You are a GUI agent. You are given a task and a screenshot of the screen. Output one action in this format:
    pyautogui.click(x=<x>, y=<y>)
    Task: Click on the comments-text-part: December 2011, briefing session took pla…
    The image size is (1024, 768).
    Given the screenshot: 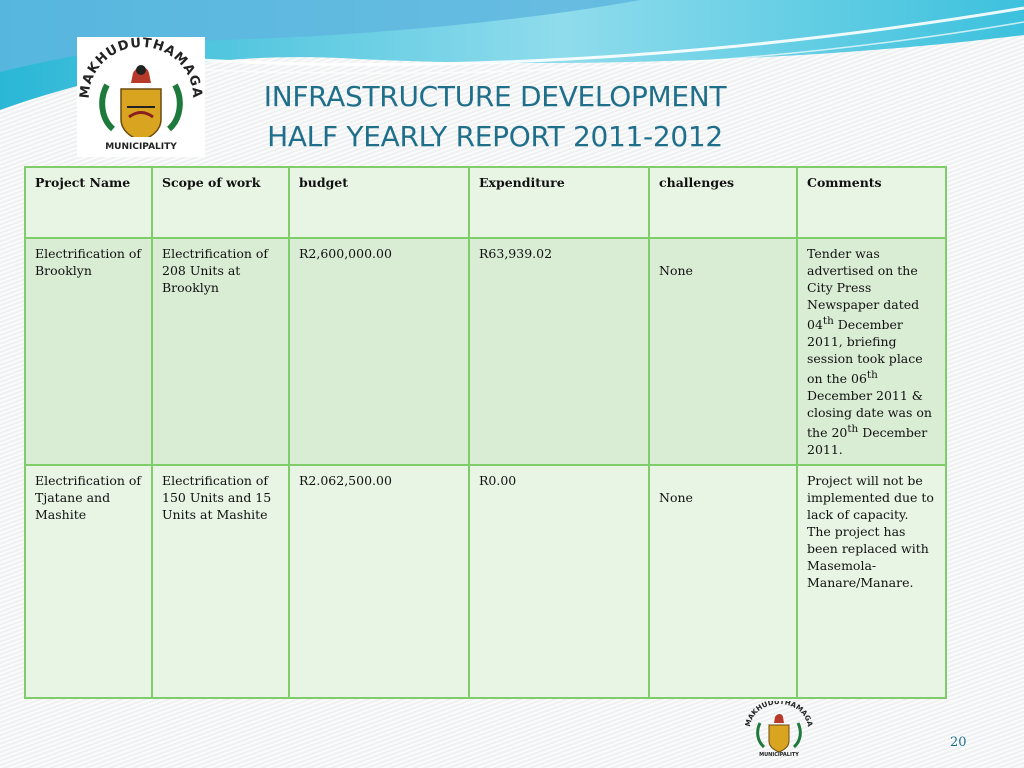 What is the action you would take?
    pyautogui.click(x=865, y=352)
    